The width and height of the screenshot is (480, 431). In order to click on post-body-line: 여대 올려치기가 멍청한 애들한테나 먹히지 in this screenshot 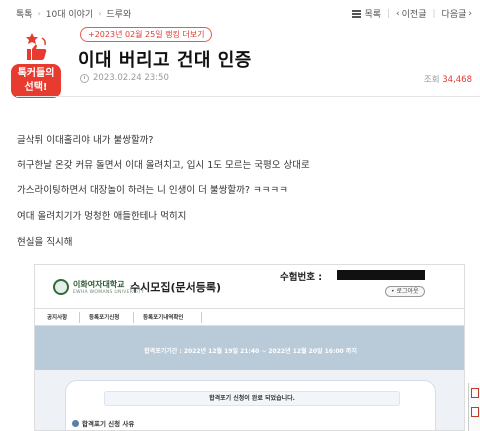, I will do `click(102, 216)`.